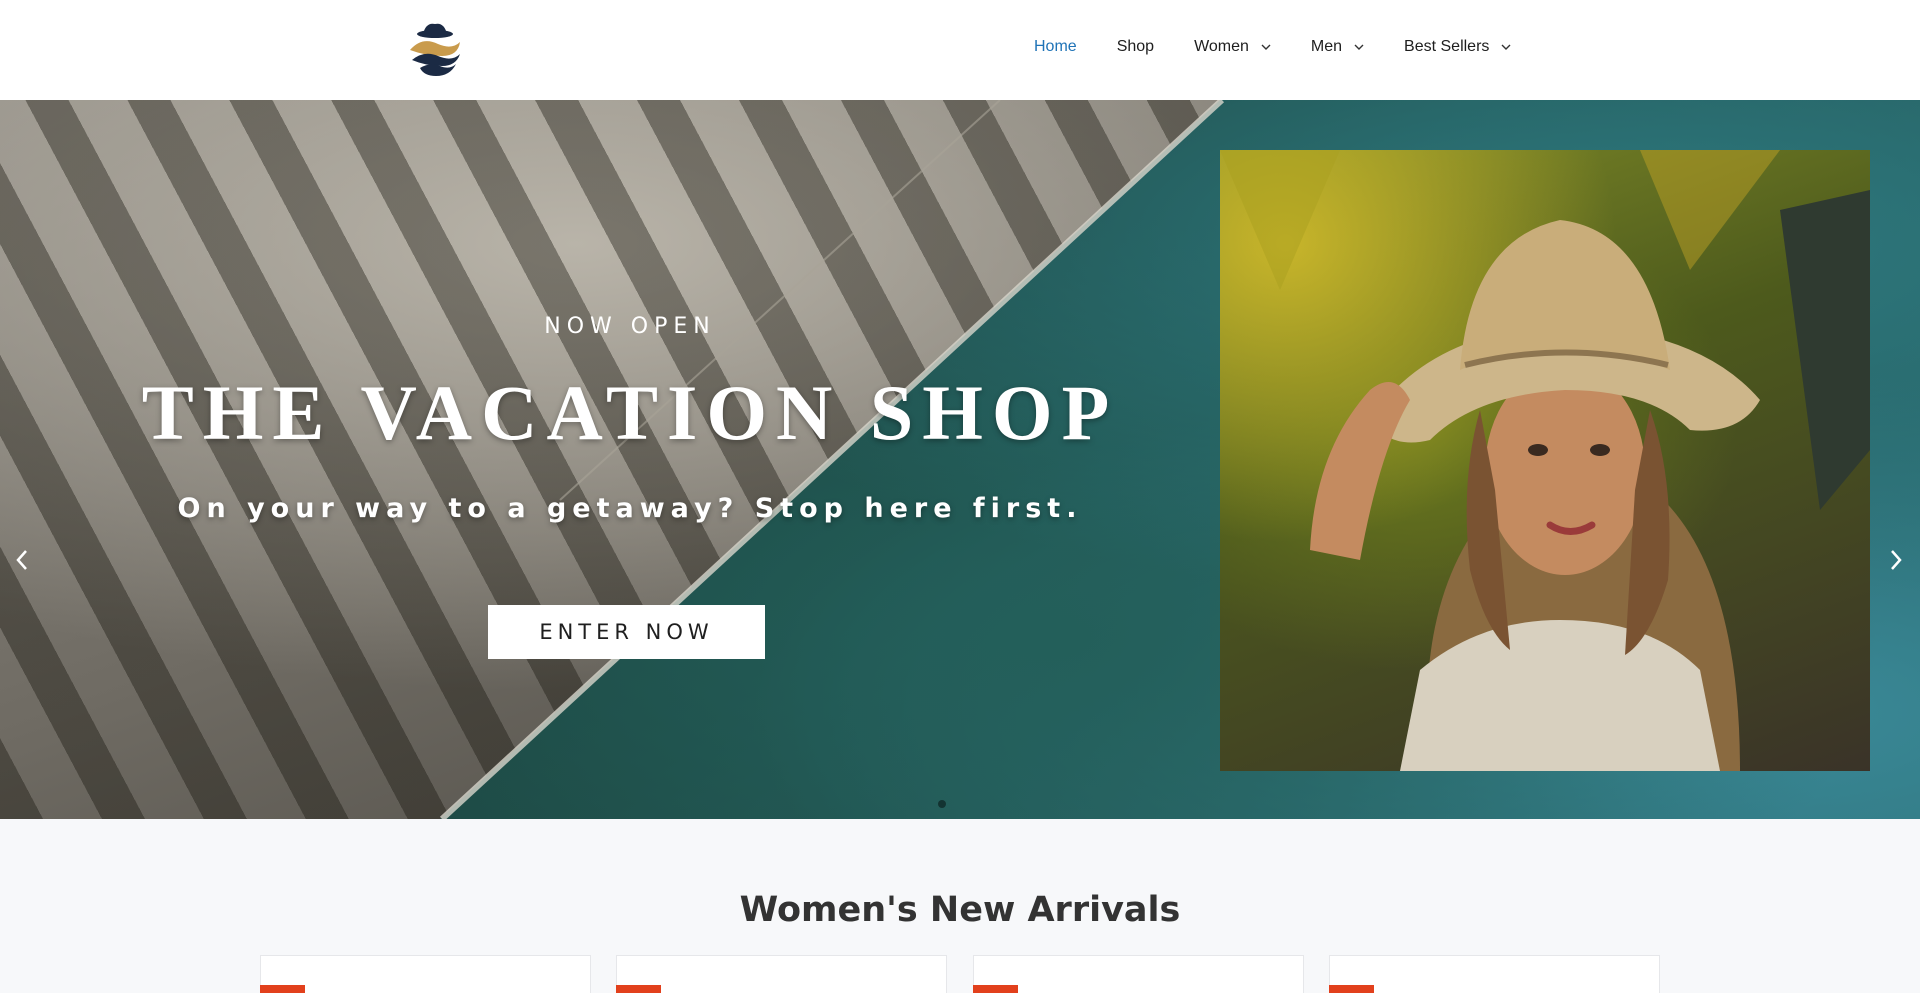  Describe the element at coordinates (1221, 46) in the screenshot. I see `nav-women-label: Women` at that location.